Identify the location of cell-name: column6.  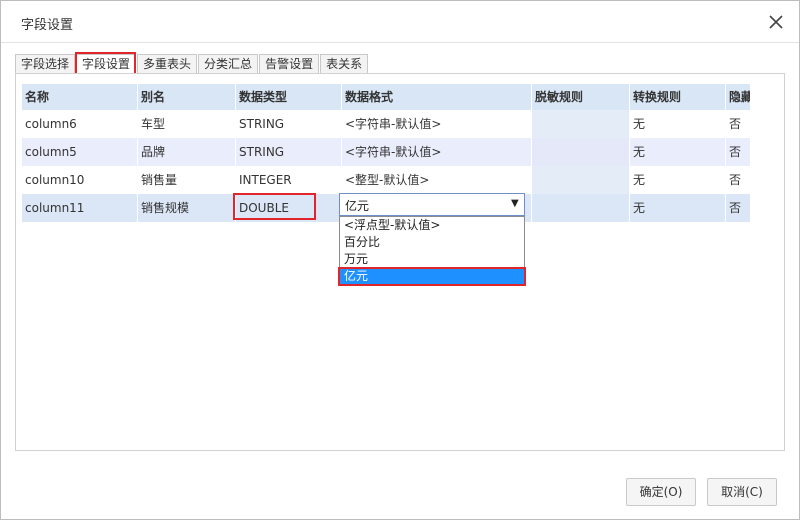
(80, 124).